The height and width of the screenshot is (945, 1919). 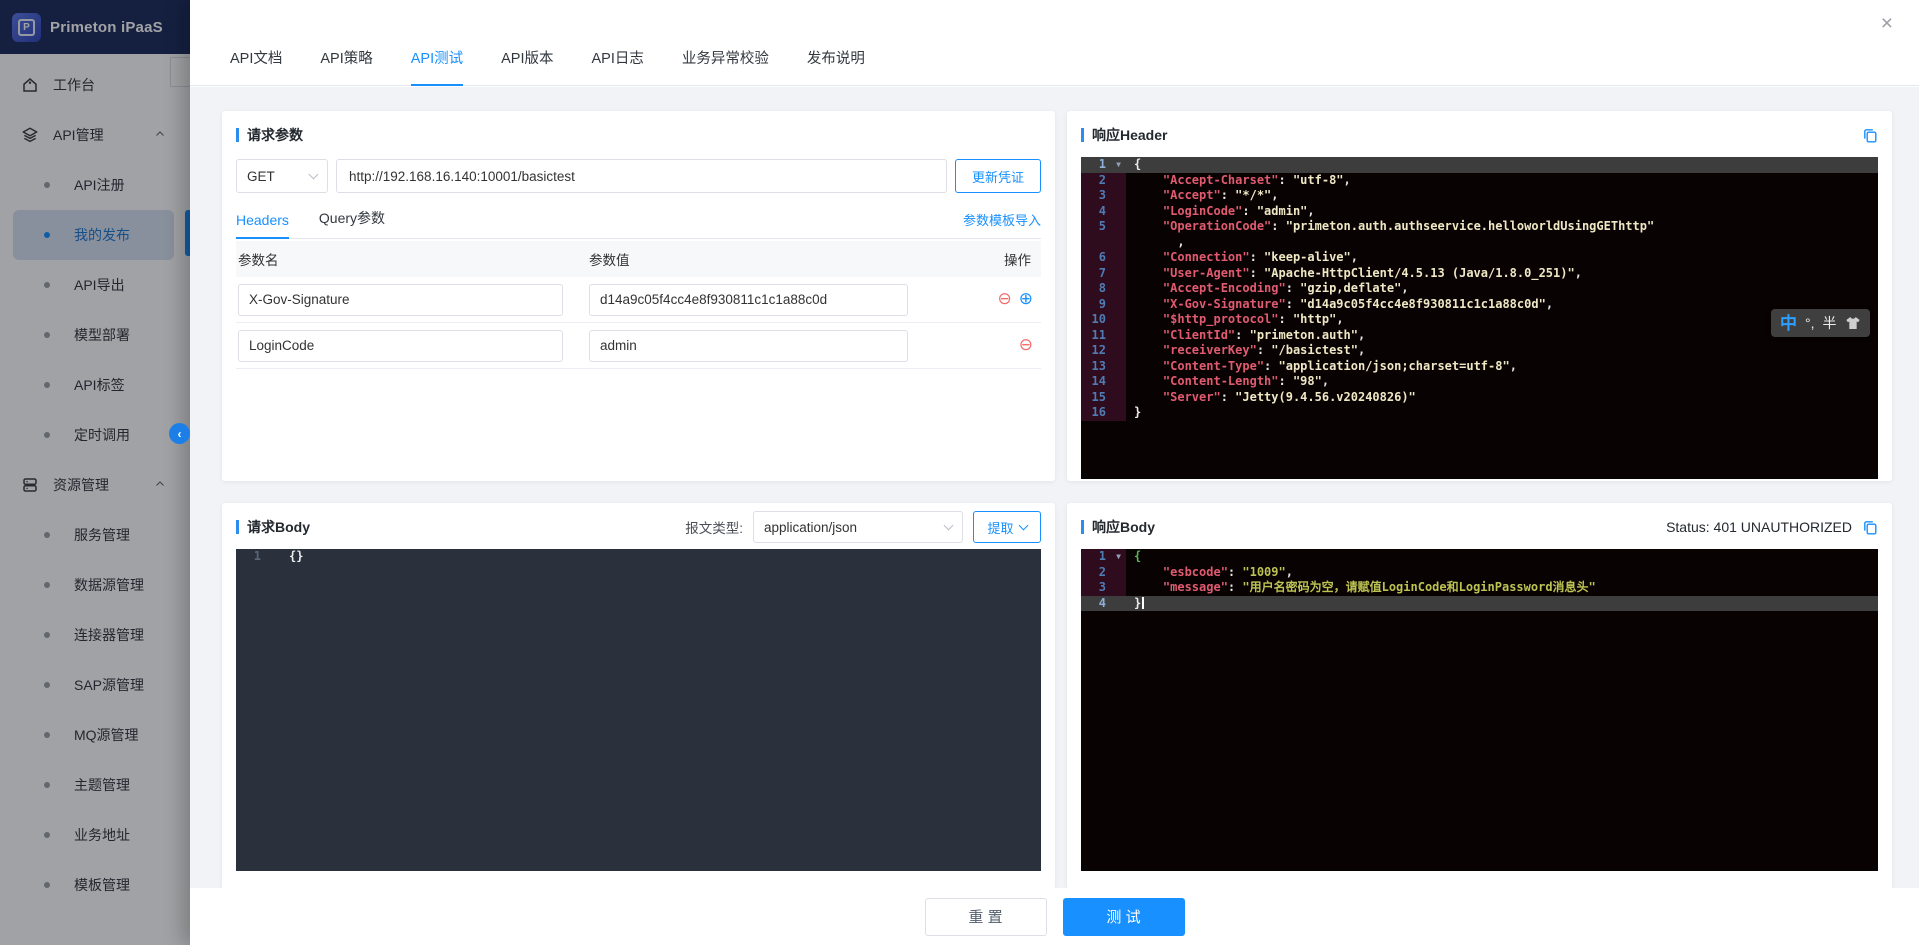 I want to click on sidebar-item-MQ源管理: MQ源管理, so click(x=95, y=735).